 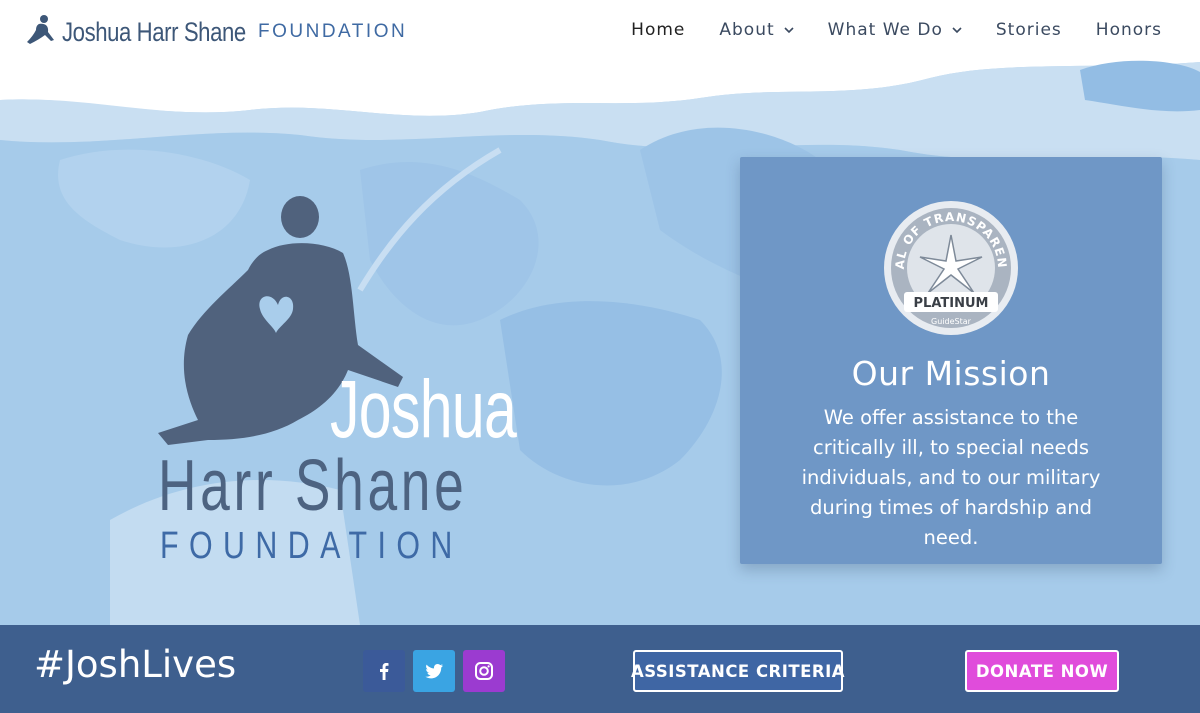 What do you see at coordinates (333, 31) in the screenshot?
I see `logo-foundation: FOUNDATION` at bounding box center [333, 31].